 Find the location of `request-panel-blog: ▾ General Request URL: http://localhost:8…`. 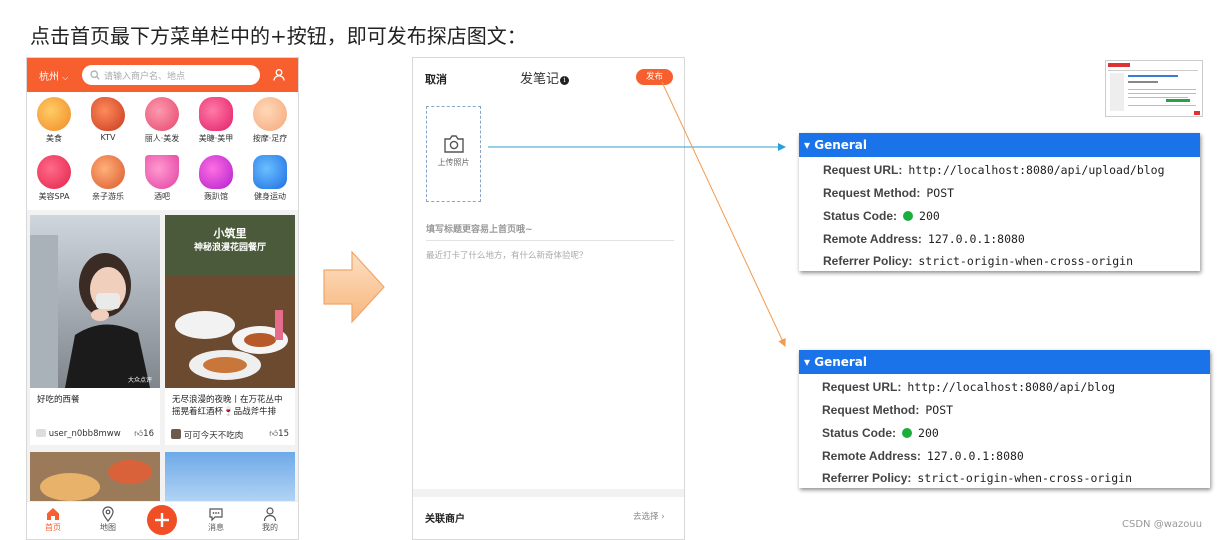

request-panel-blog: ▾ General Request URL: http://localhost:8… is located at coordinates (1004, 419).